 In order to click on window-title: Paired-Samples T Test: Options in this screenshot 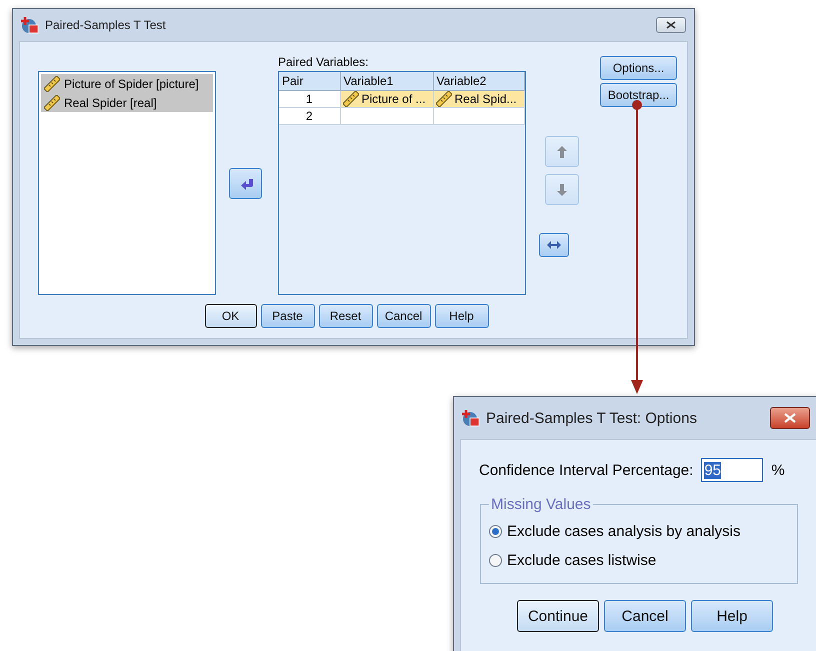, I will do `click(591, 418)`.